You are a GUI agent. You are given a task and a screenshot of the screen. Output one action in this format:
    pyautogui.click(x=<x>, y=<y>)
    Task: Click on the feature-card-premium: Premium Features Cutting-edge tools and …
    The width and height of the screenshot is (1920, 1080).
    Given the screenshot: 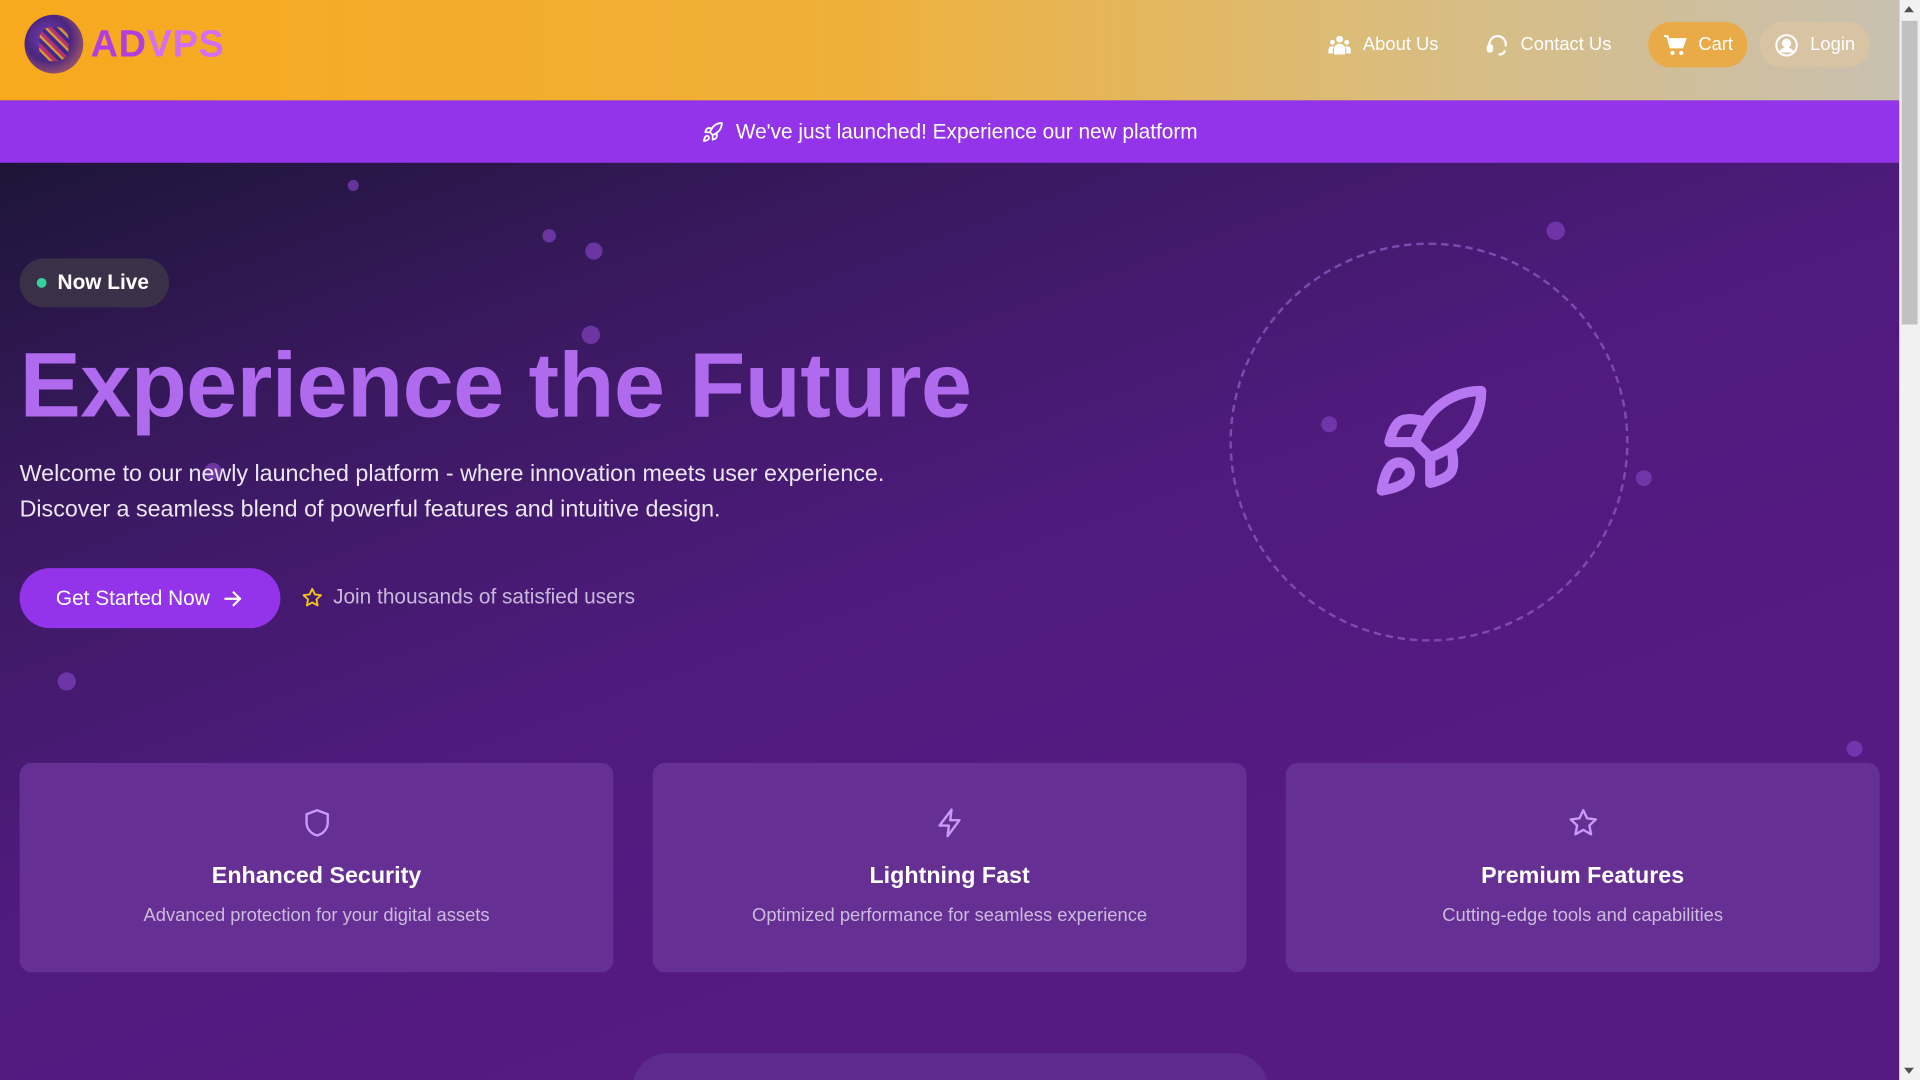 What is the action you would take?
    pyautogui.click(x=1582, y=867)
    